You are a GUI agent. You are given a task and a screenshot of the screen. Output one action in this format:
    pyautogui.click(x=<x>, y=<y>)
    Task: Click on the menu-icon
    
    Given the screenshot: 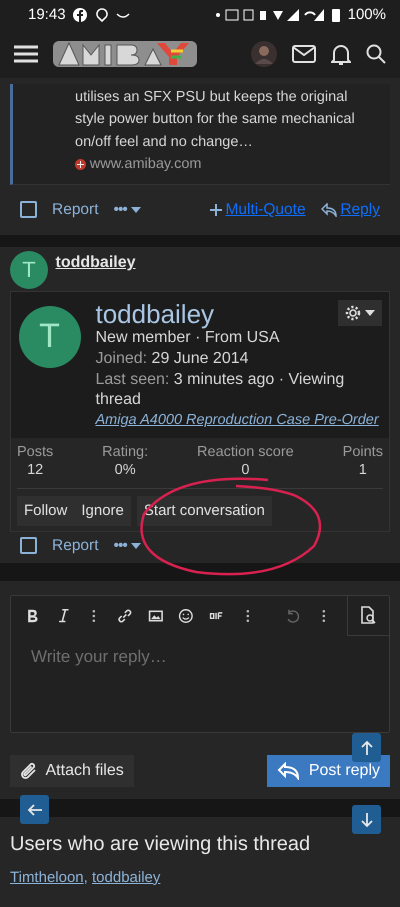 What is the action you would take?
    pyautogui.click(x=26, y=54)
    